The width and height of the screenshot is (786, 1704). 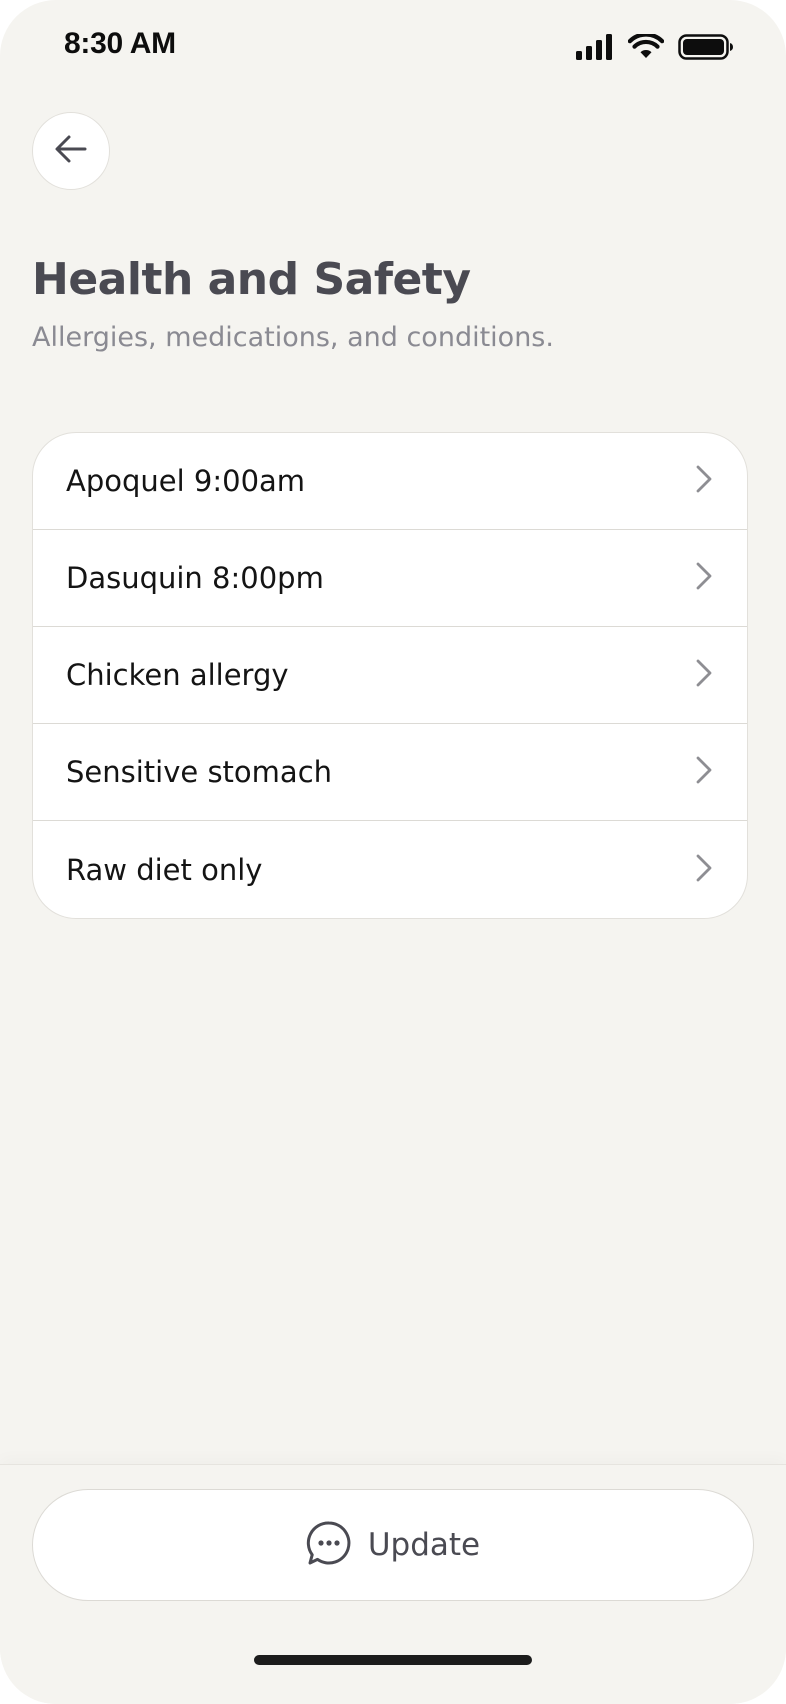 What do you see at coordinates (706, 47) in the screenshot?
I see `battery-icon` at bounding box center [706, 47].